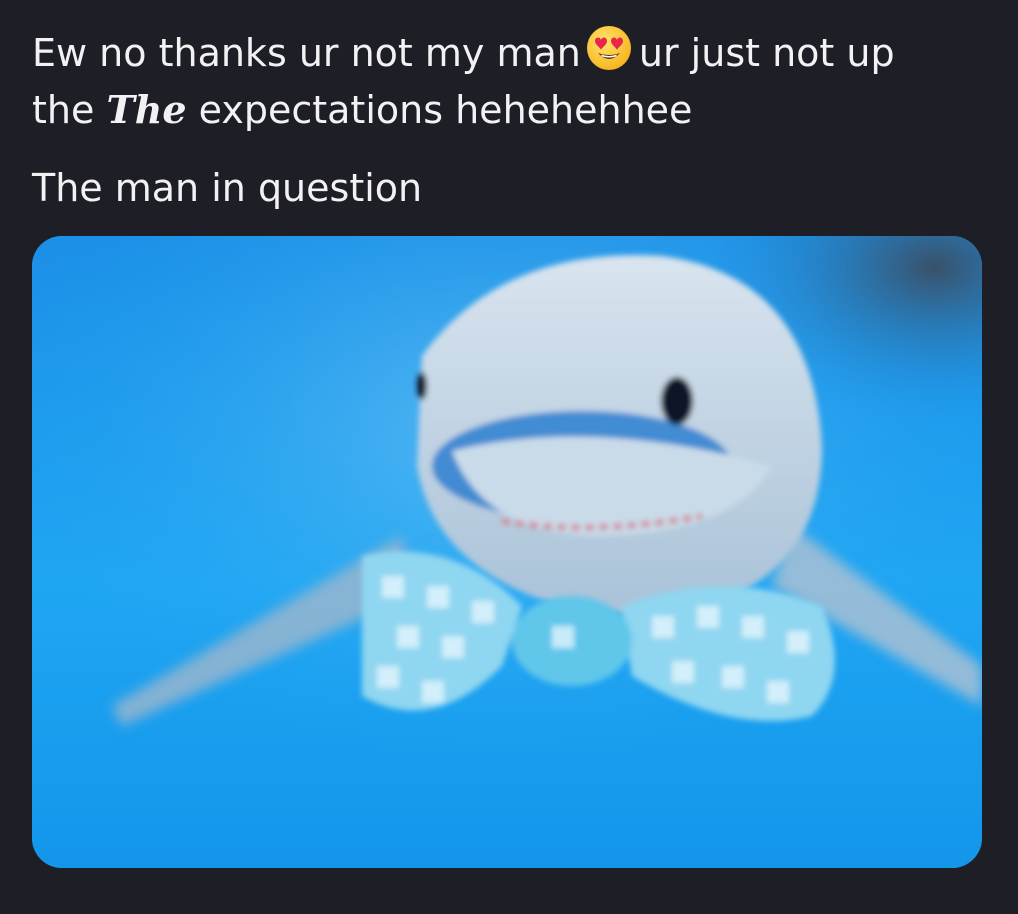 The height and width of the screenshot is (914, 1018). I want to click on post-text-part-2: ur just not up, so click(766, 53).